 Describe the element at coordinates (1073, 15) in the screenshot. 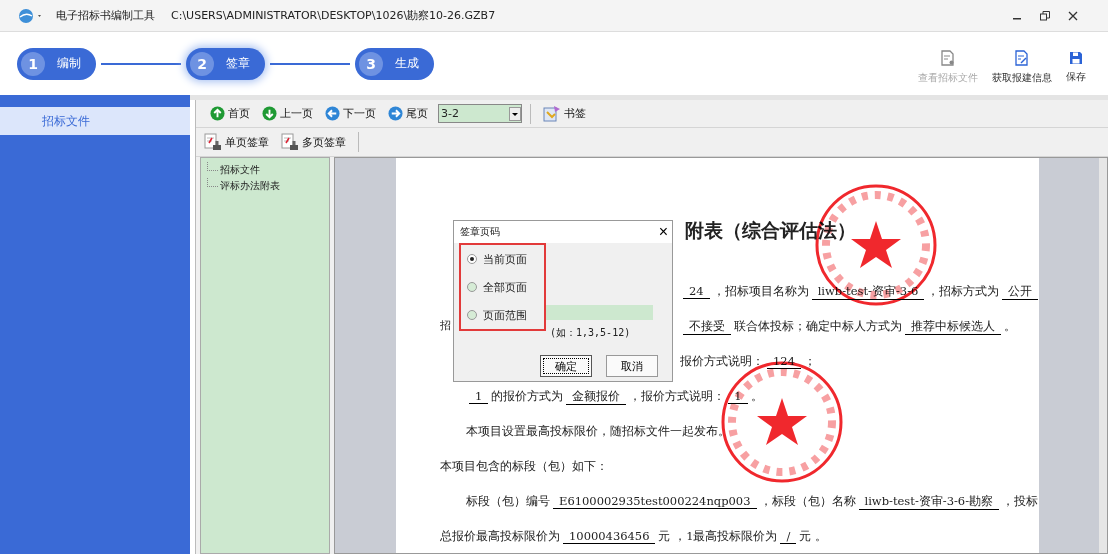

I see `close-icon` at that location.